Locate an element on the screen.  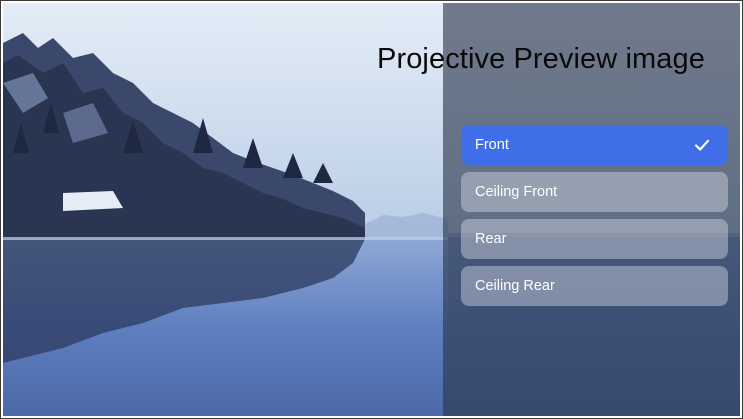
option-ceiling-rear: Ceiling Rear is located at coordinates (594, 286).